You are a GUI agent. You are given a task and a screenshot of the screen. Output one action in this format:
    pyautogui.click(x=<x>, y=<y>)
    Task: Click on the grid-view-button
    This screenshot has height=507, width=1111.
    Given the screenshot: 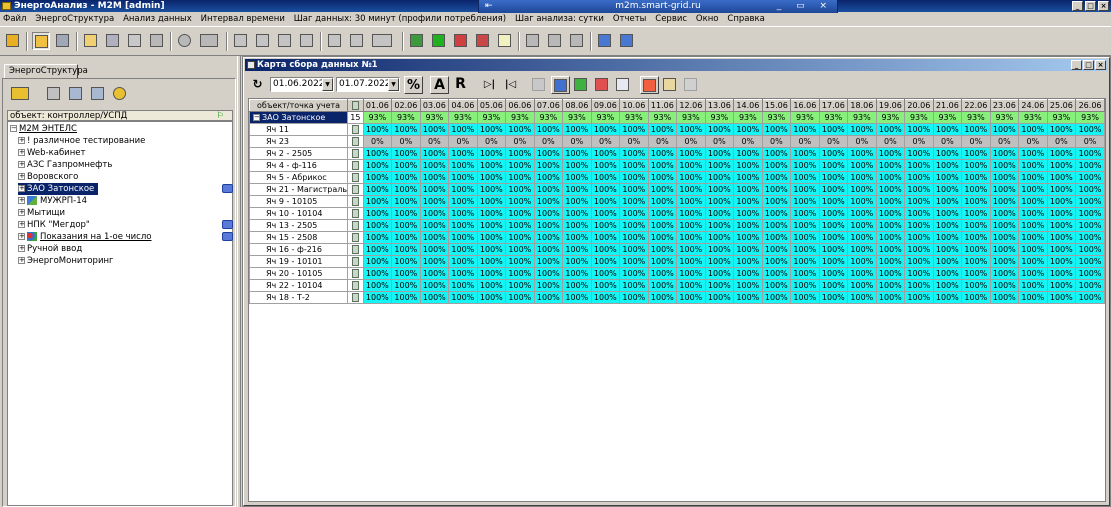 What is the action you would take?
    pyautogui.click(x=560, y=85)
    